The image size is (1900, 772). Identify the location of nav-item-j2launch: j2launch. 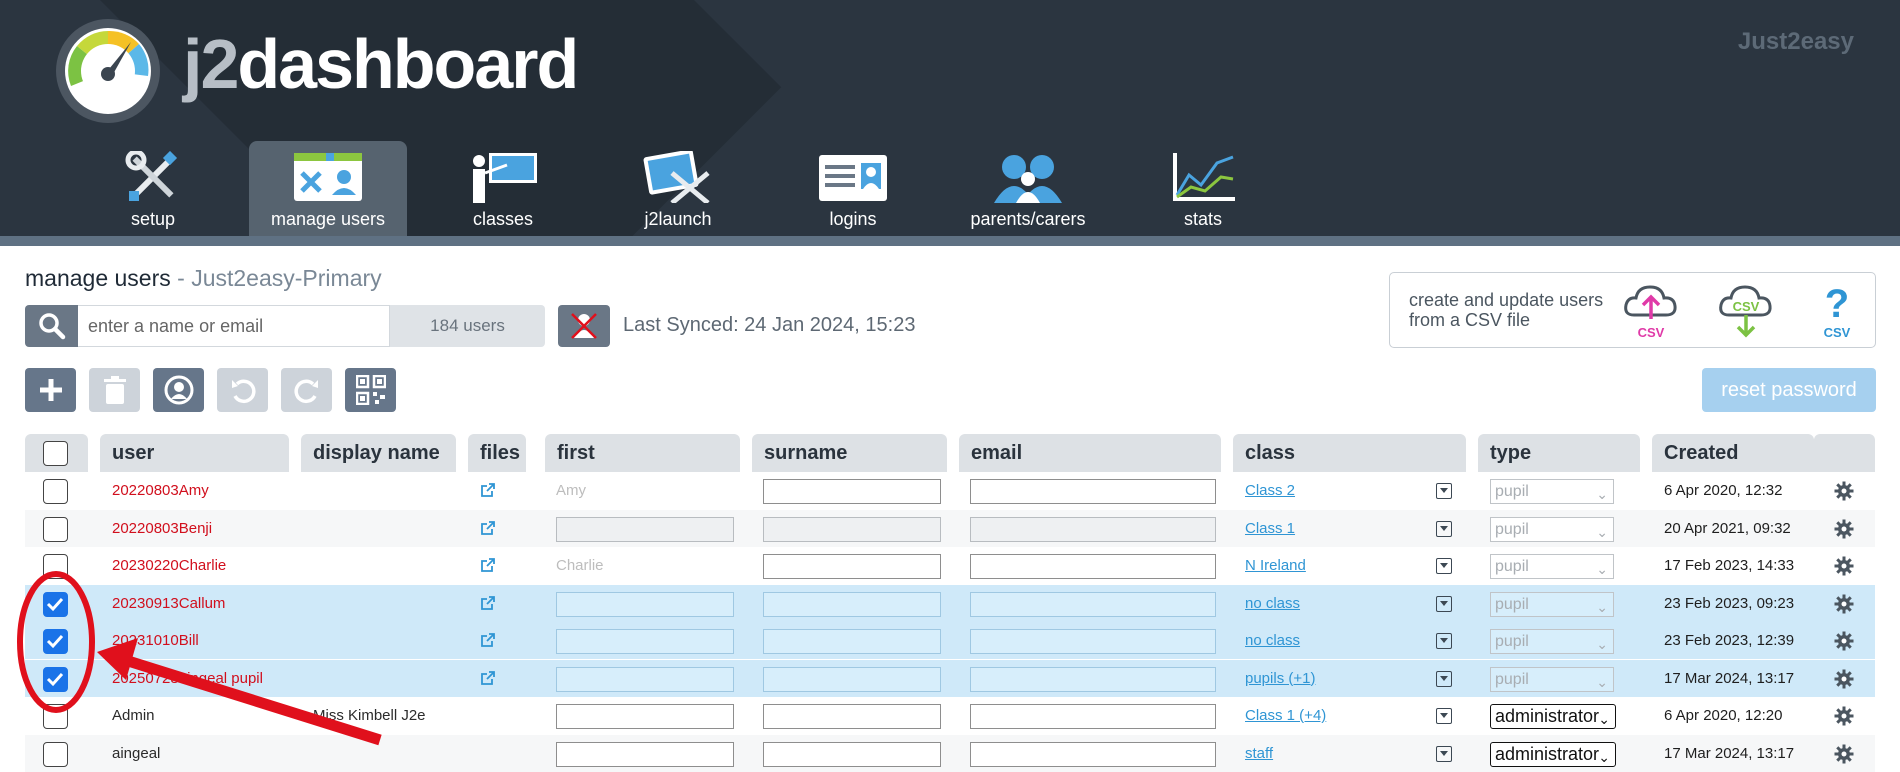
(678, 189).